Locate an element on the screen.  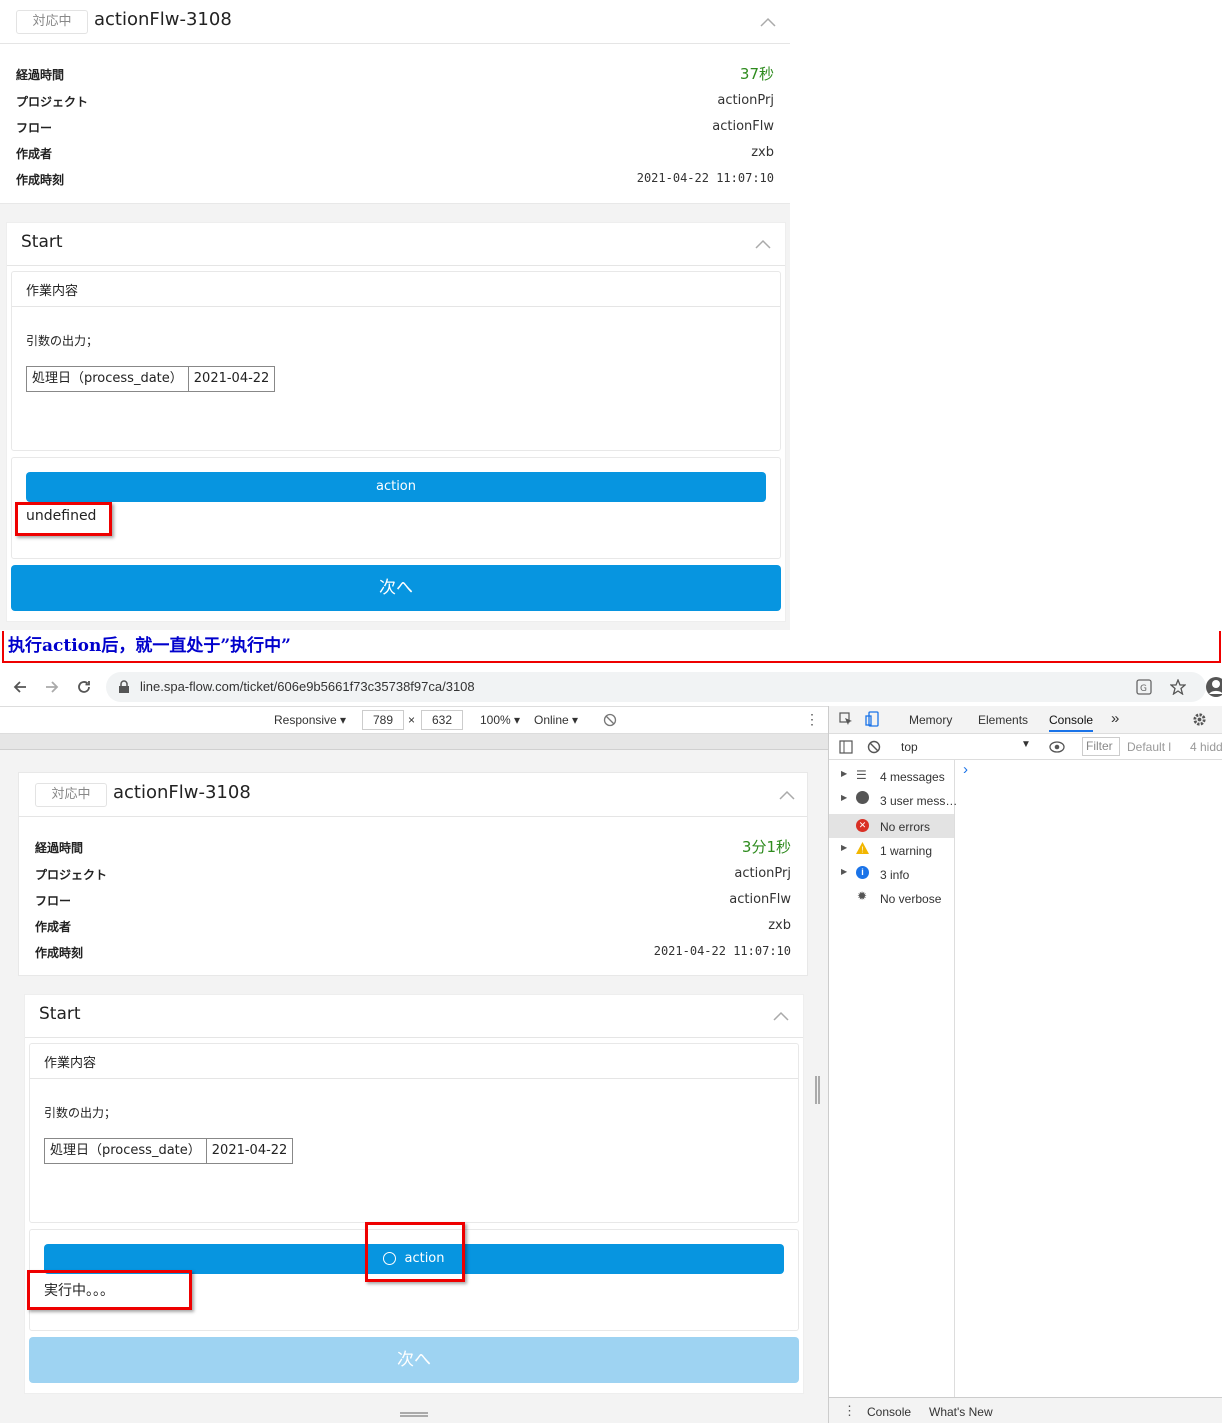
creator-value: zxb is located at coordinates (762, 152).